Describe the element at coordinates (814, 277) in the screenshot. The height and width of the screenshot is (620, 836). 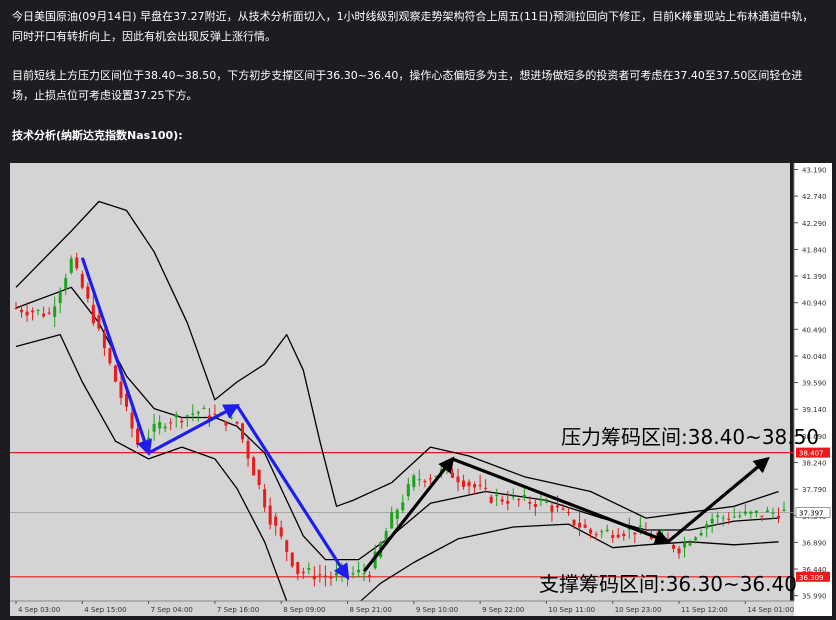
I see `price-tick-label: 41.390` at that location.